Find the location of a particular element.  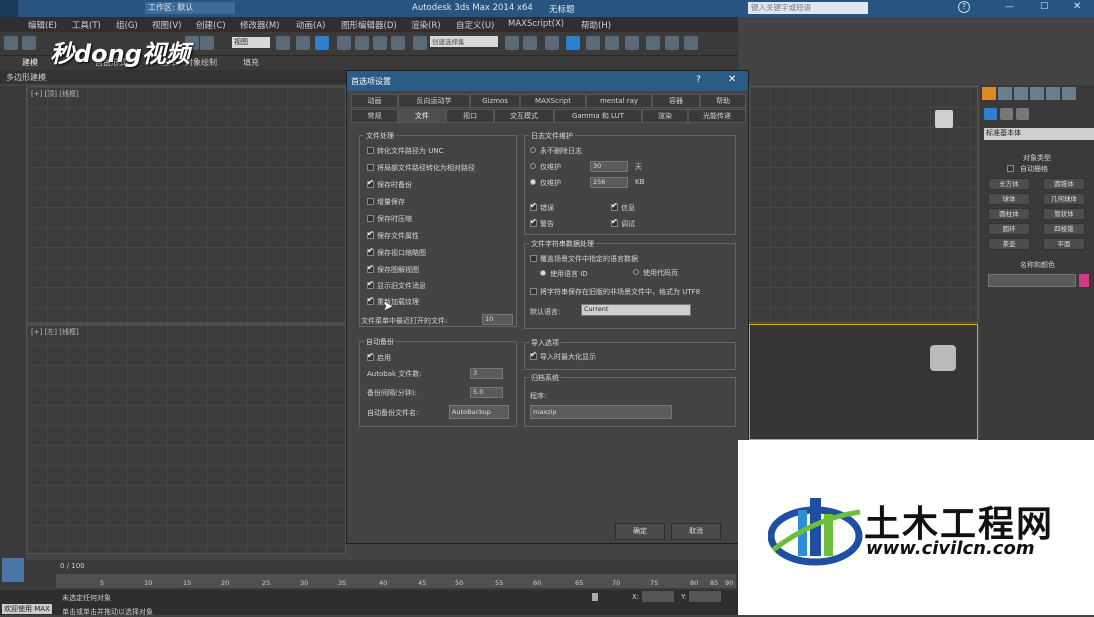

autogrid-checkbox is located at coordinates (1010, 168).